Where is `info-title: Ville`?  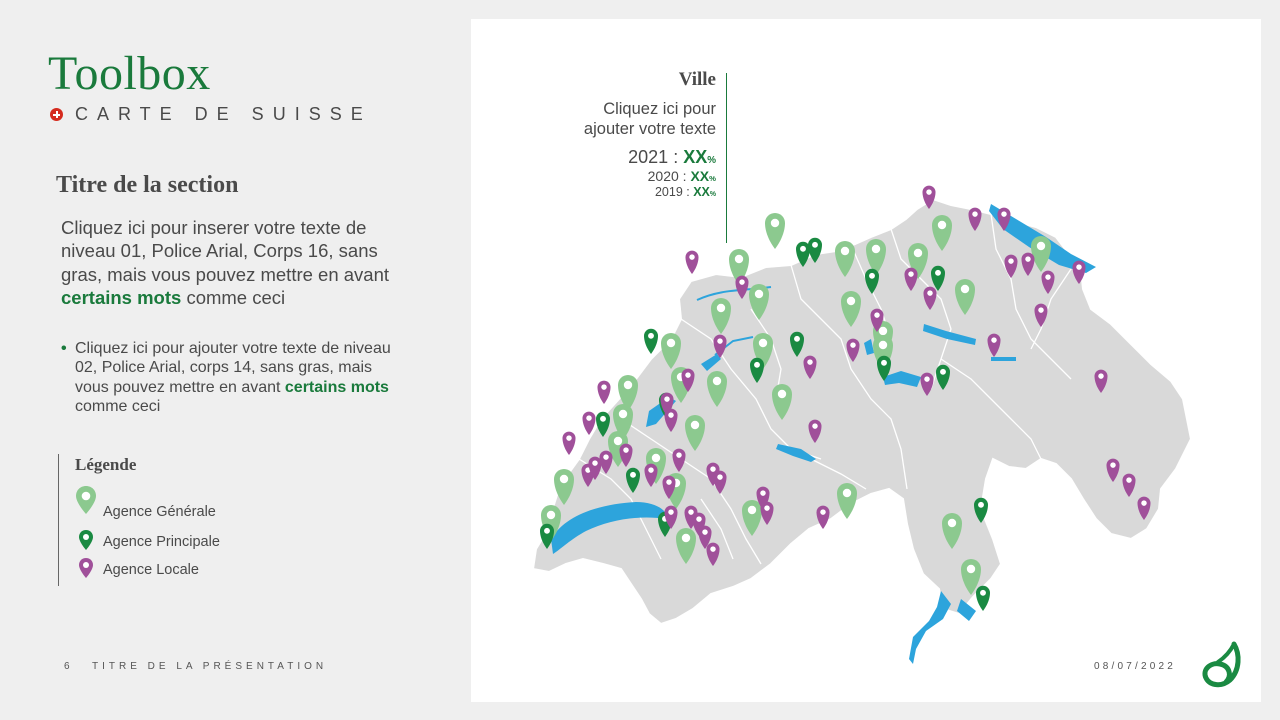
info-title: Ville is located at coordinates (697, 79).